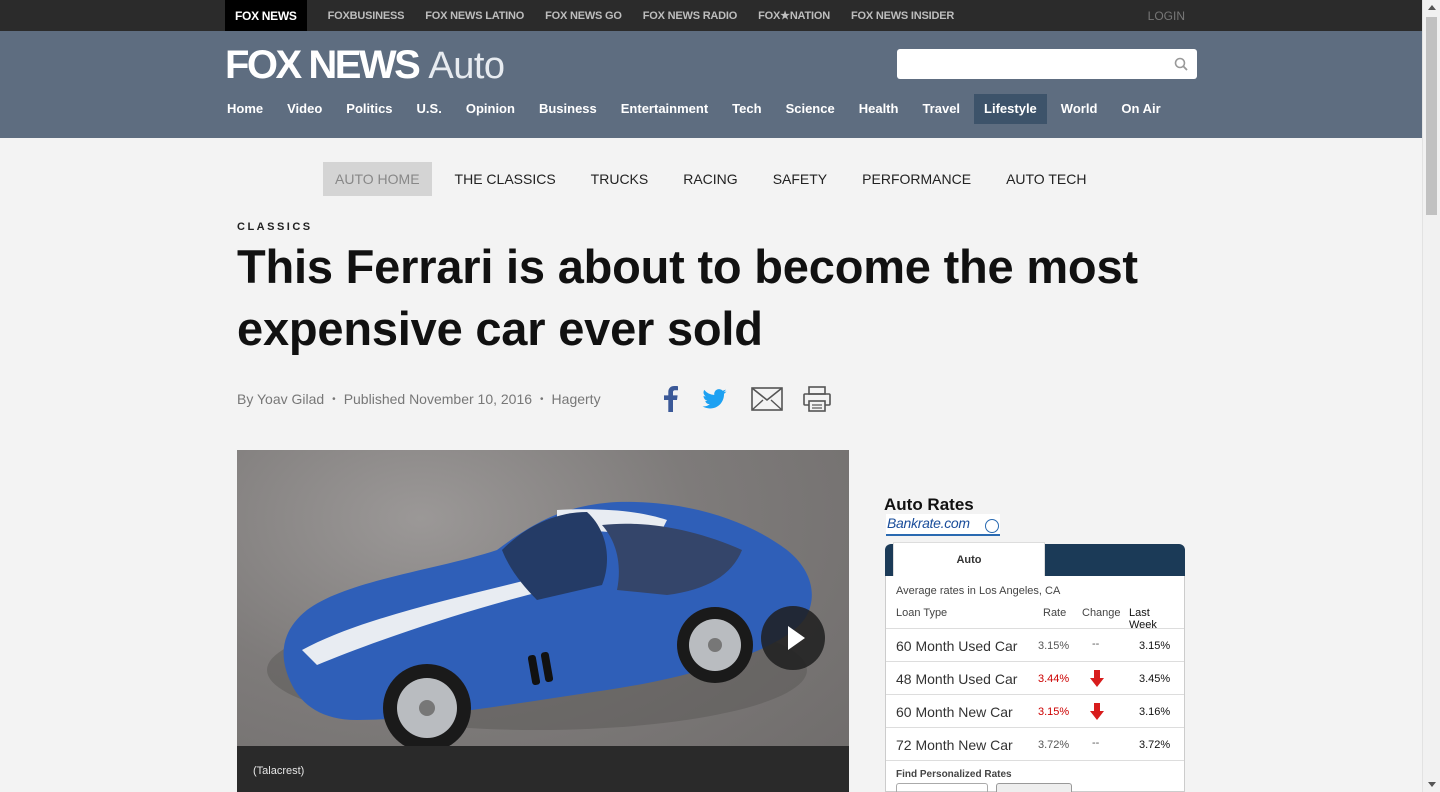  I want to click on share-email, so click(767, 399).